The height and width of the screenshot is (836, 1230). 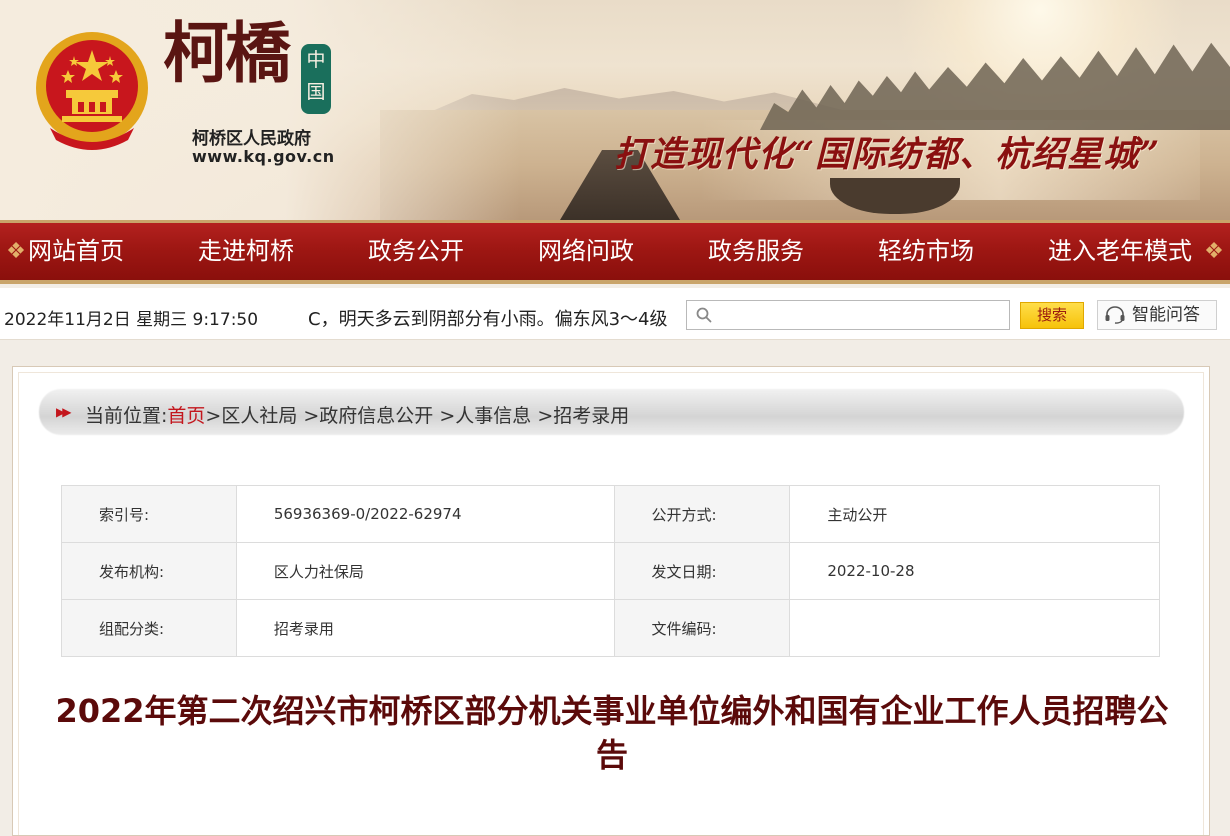 What do you see at coordinates (186, 416) in the screenshot?
I see `breadcrumb-home-link: 首页` at bounding box center [186, 416].